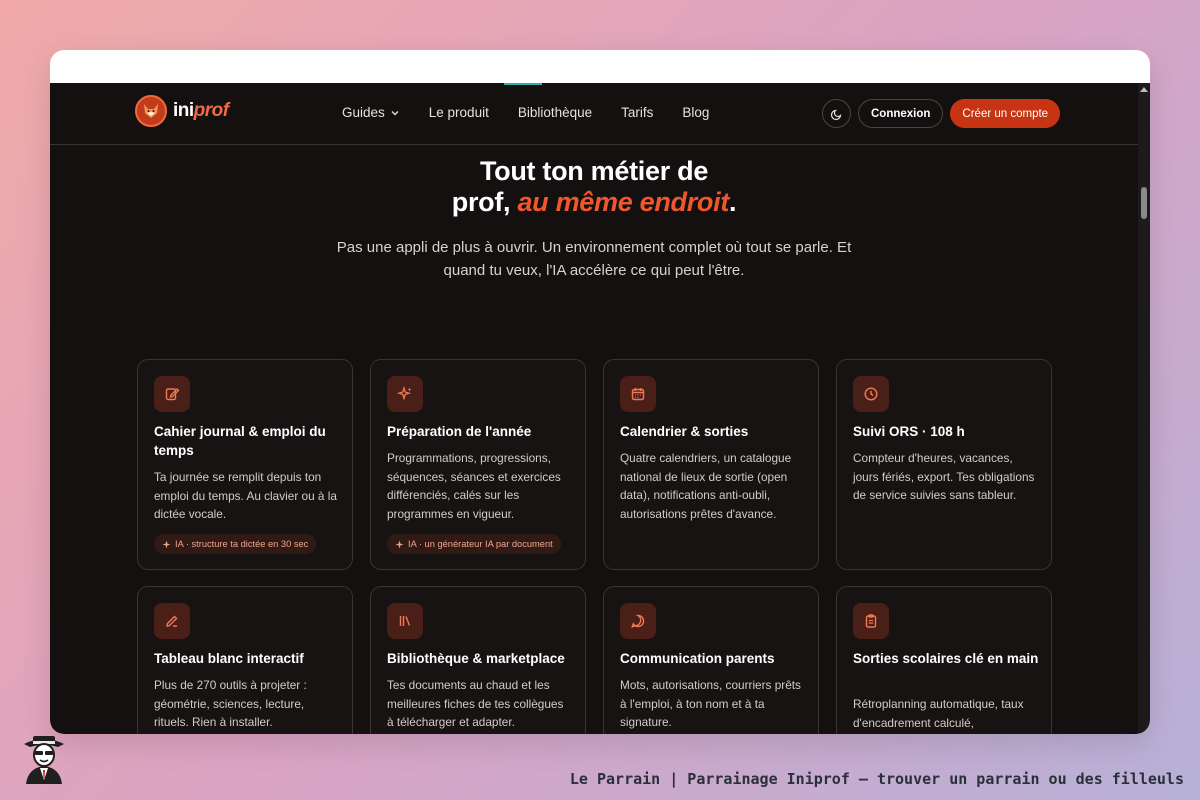 This screenshot has width=1200, height=800. What do you see at coordinates (481, 202) in the screenshot?
I see `hero-title-plain: prof,` at bounding box center [481, 202].